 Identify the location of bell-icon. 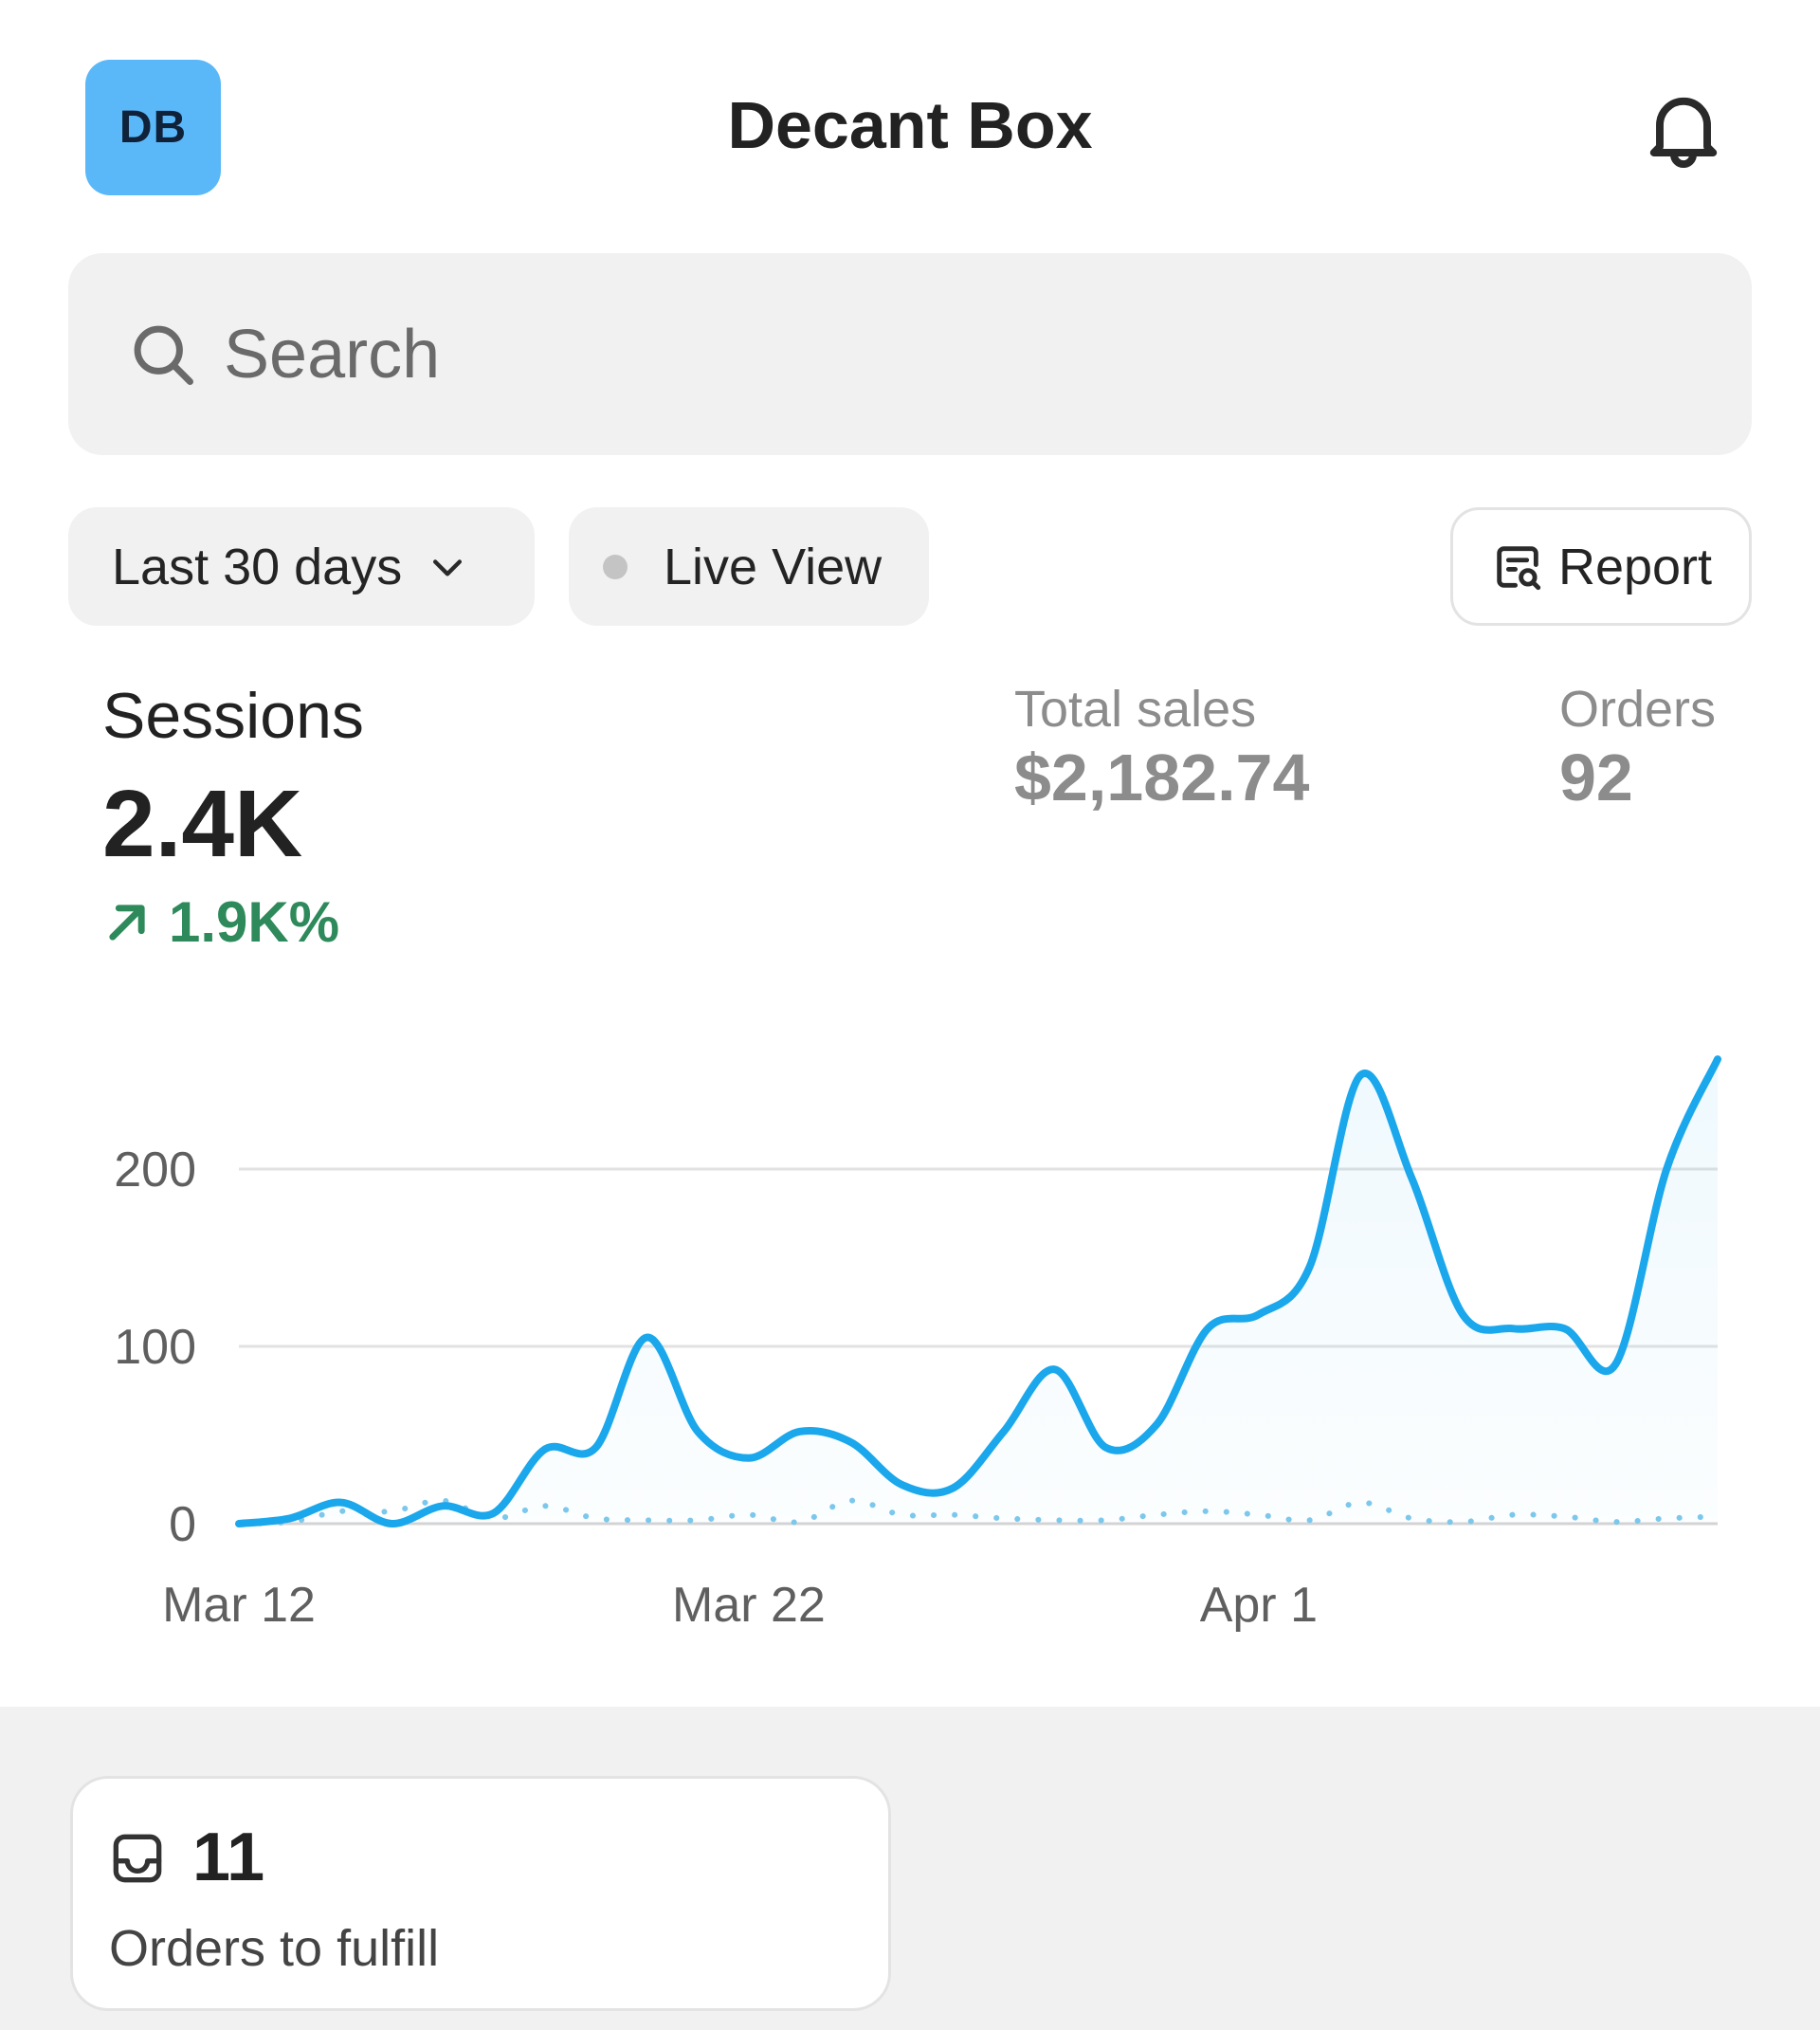
(1683, 129).